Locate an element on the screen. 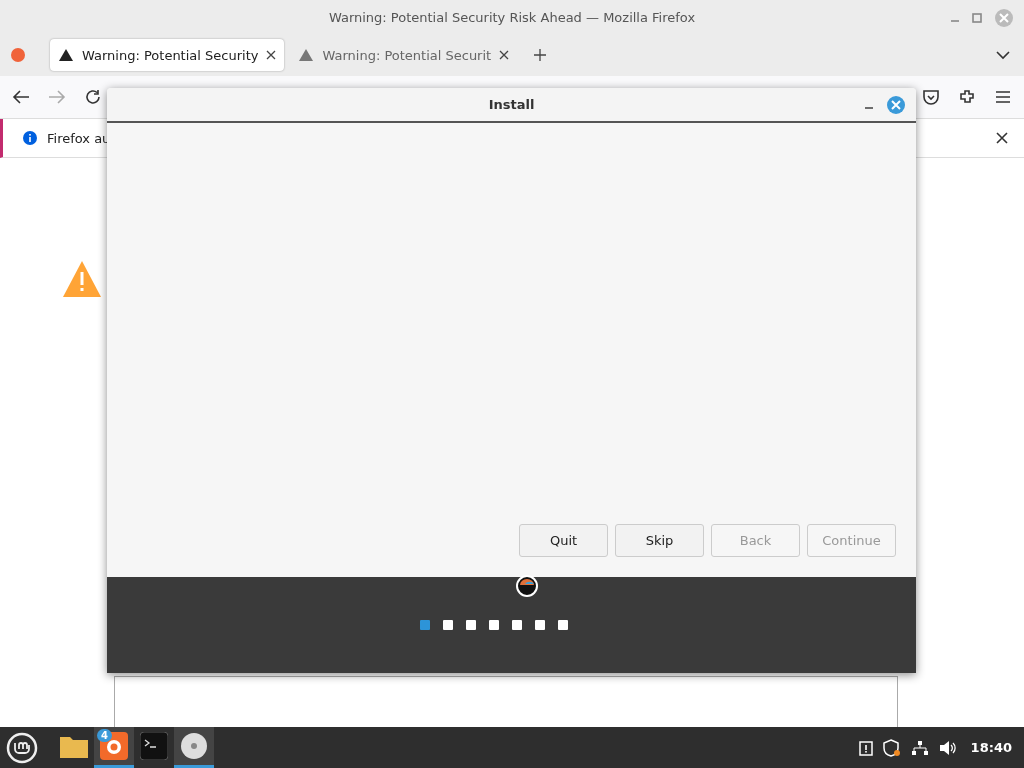 The height and width of the screenshot is (768, 1024). shield-icon is located at coordinates (891, 747).